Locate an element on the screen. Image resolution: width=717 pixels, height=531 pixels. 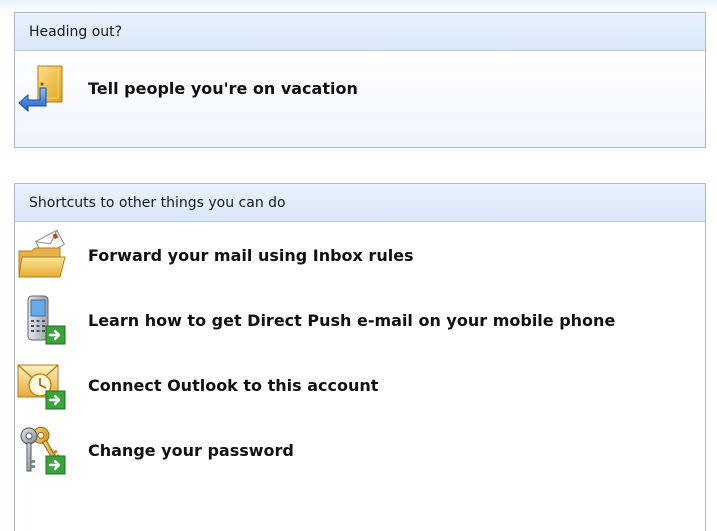
vacation-door-arrow-icon is located at coordinates (40, 89).